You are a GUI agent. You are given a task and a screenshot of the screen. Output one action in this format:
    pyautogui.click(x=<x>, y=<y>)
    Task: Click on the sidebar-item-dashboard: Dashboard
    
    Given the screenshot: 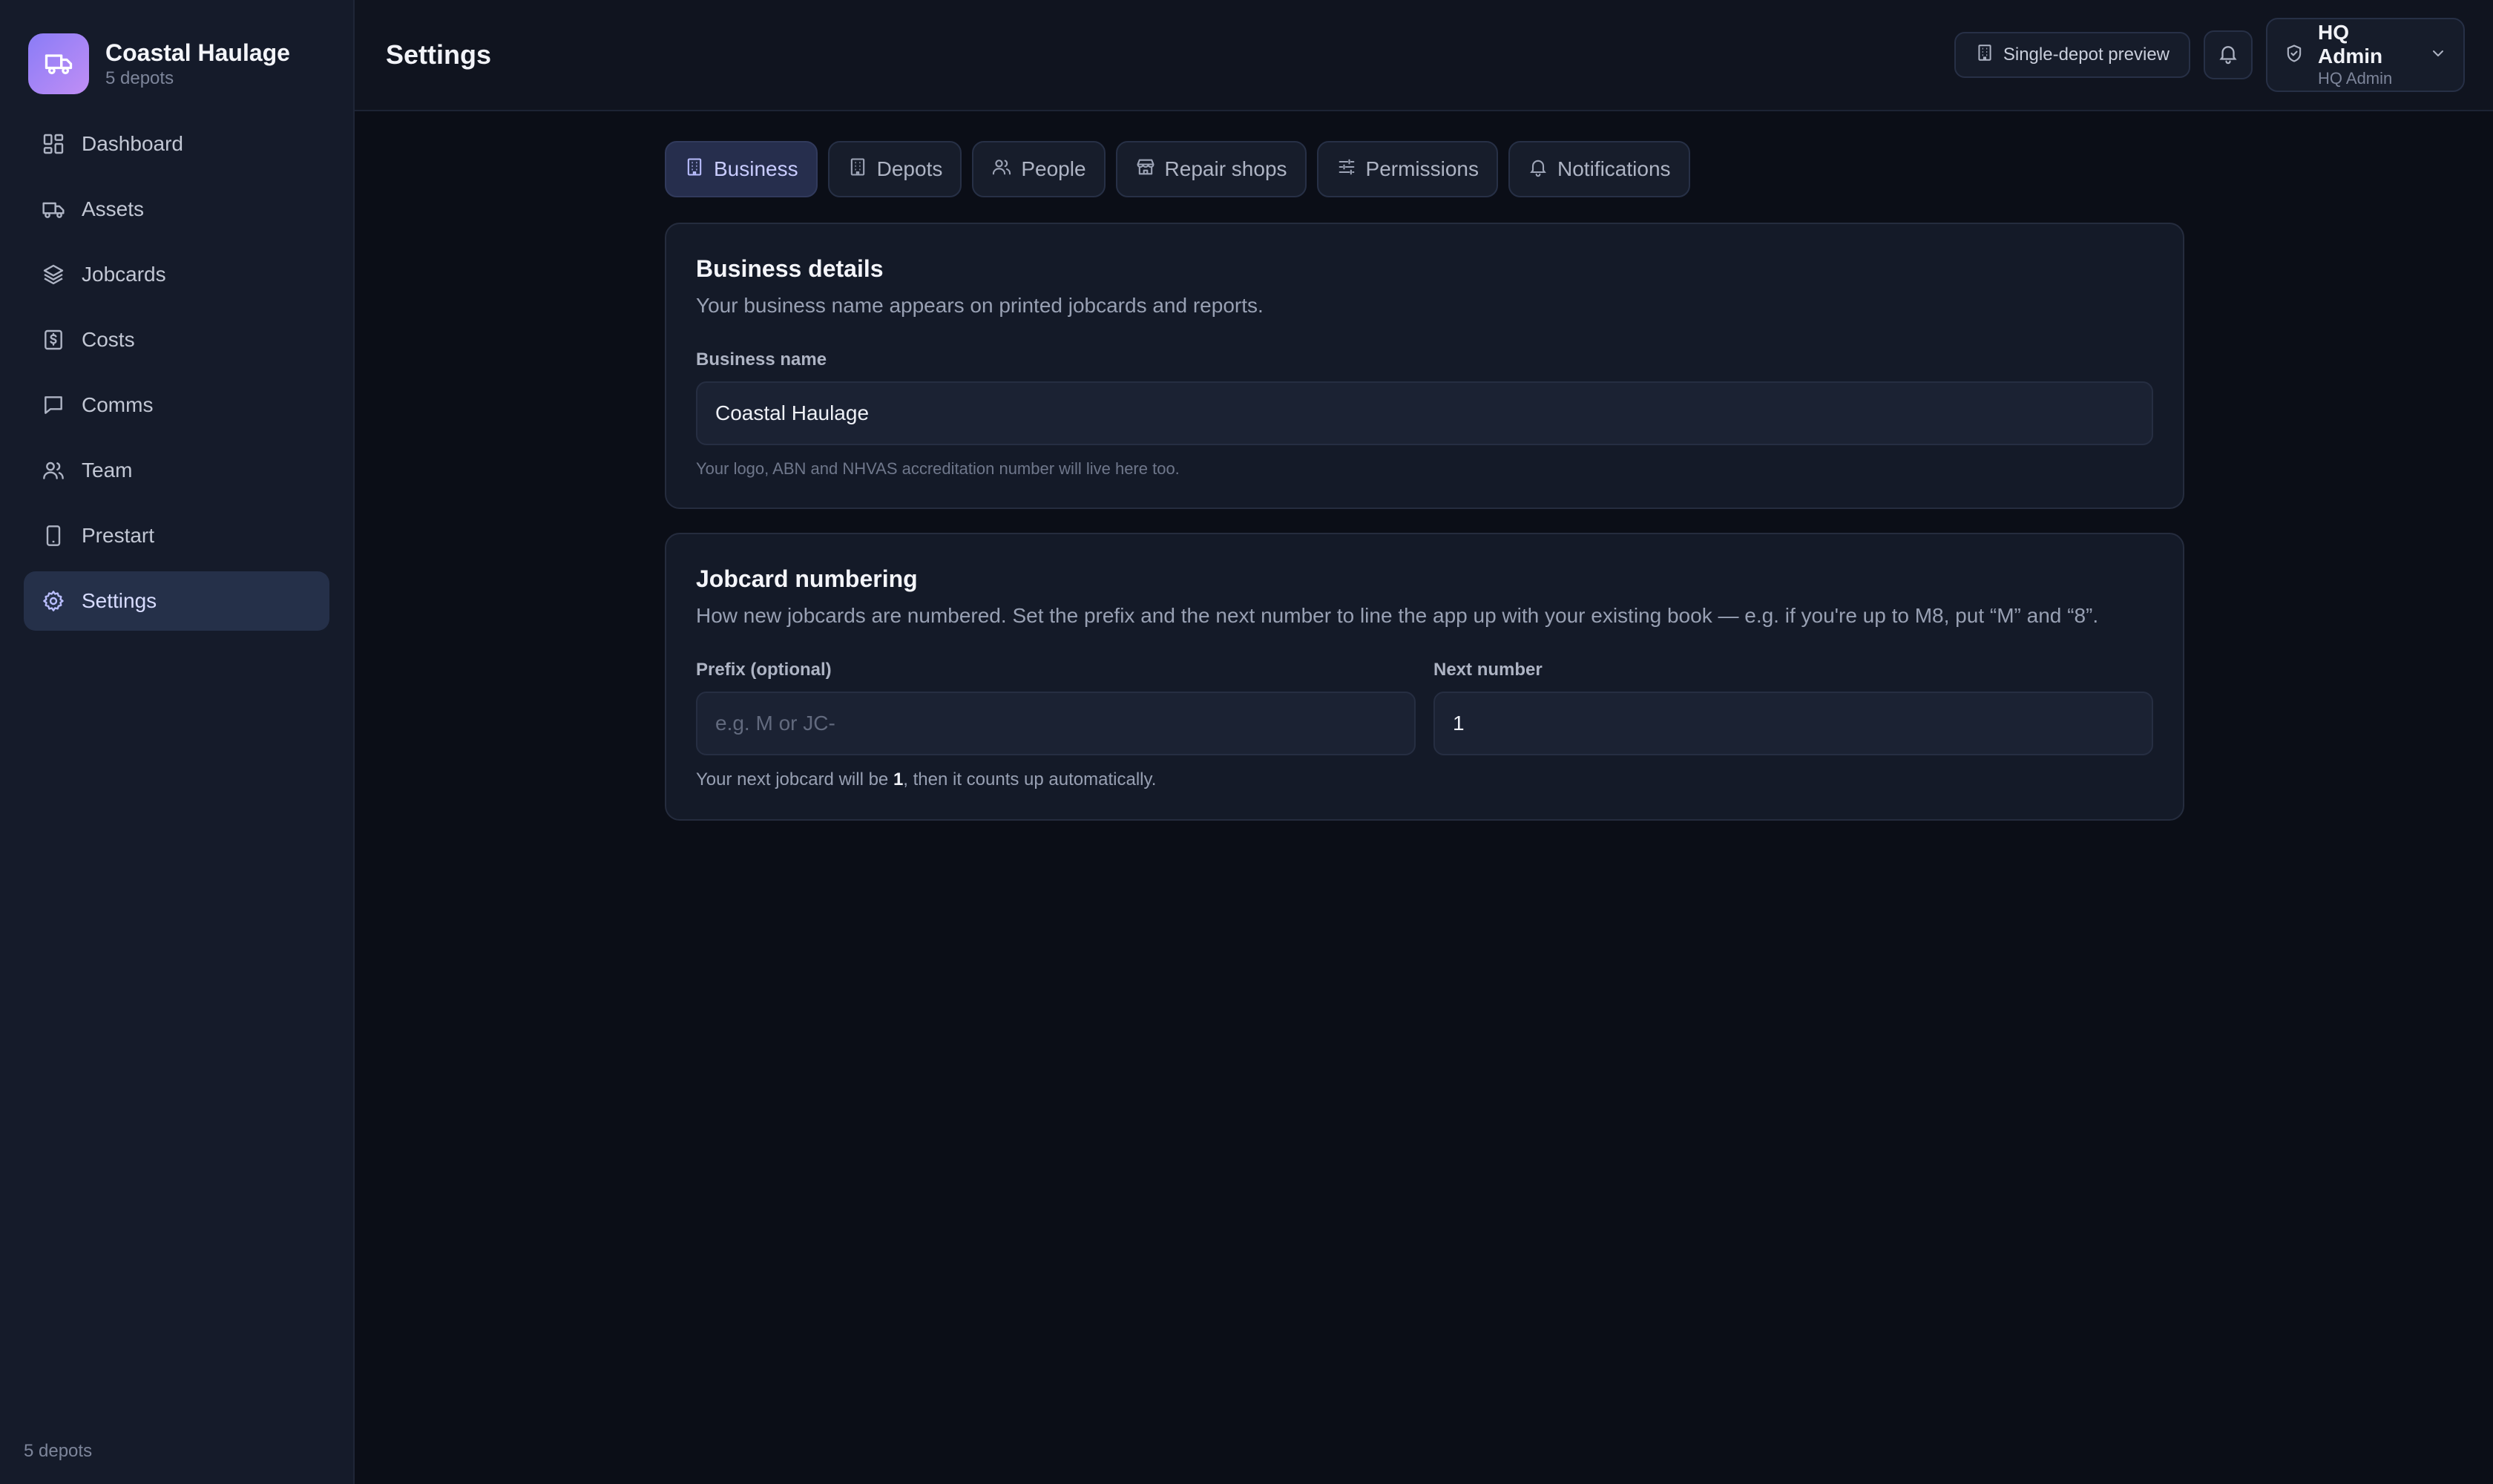 What is the action you would take?
    pyautogui.click(x=176, y=144)
    